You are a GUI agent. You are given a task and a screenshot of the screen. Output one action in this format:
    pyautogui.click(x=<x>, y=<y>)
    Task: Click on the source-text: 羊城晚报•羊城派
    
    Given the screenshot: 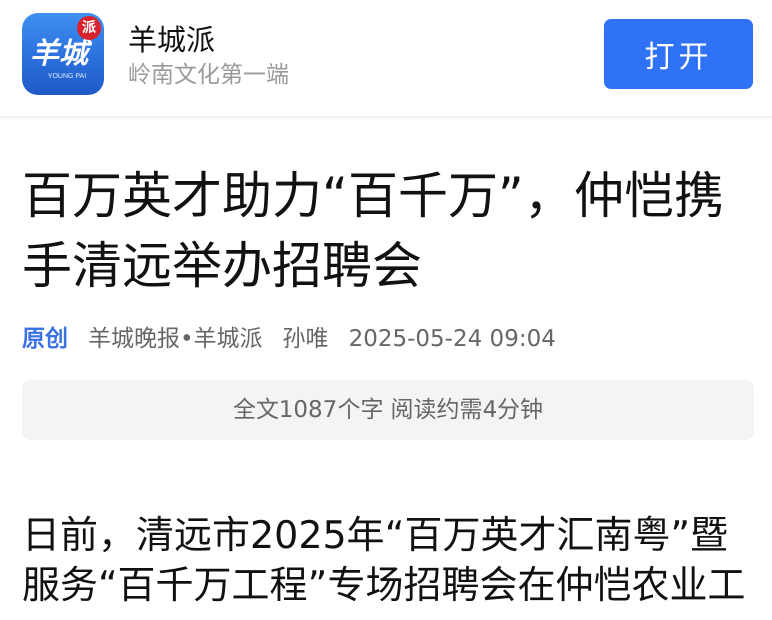 What is the action you would take?
    pyautogui.click(x=175, y=339)
    